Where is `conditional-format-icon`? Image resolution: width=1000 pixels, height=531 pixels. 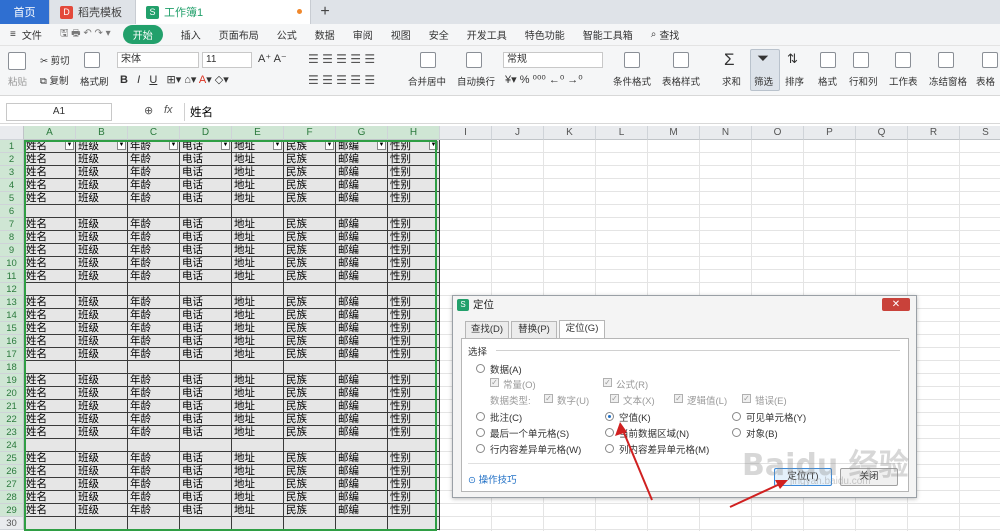
conditional-format-icon is located at coordinates (632, 60).